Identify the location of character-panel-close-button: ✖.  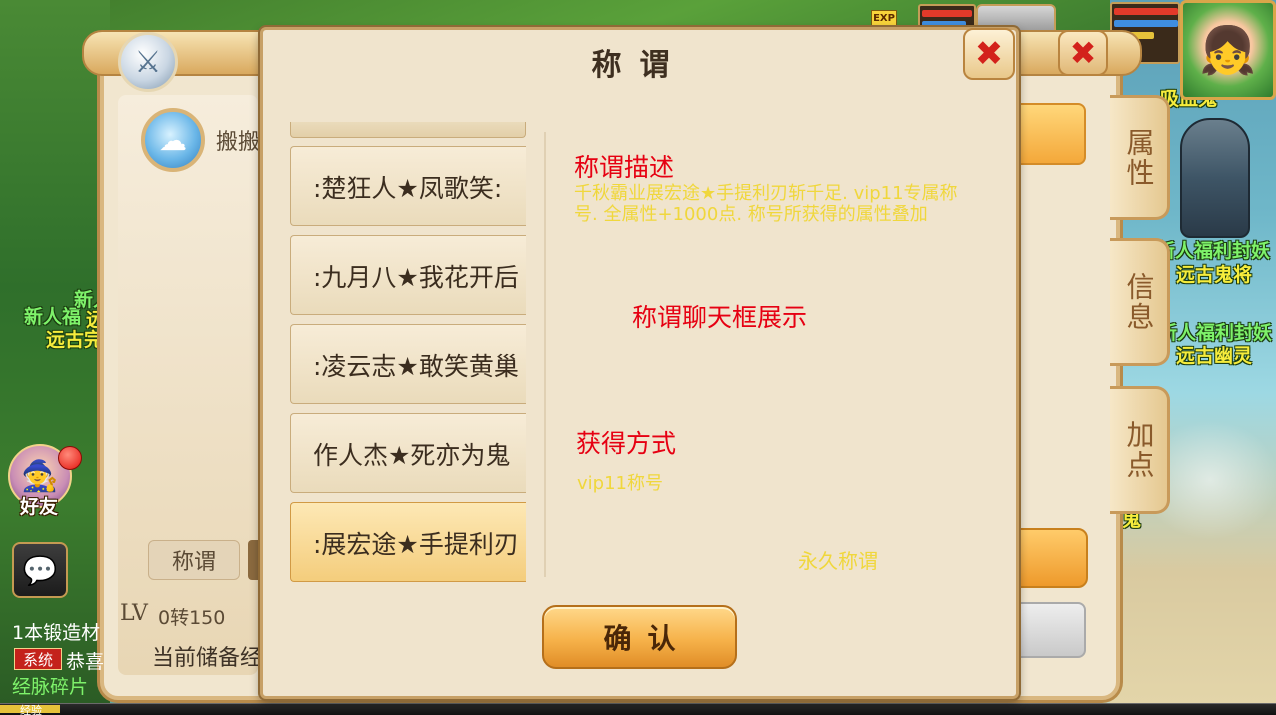
(1083, 53).